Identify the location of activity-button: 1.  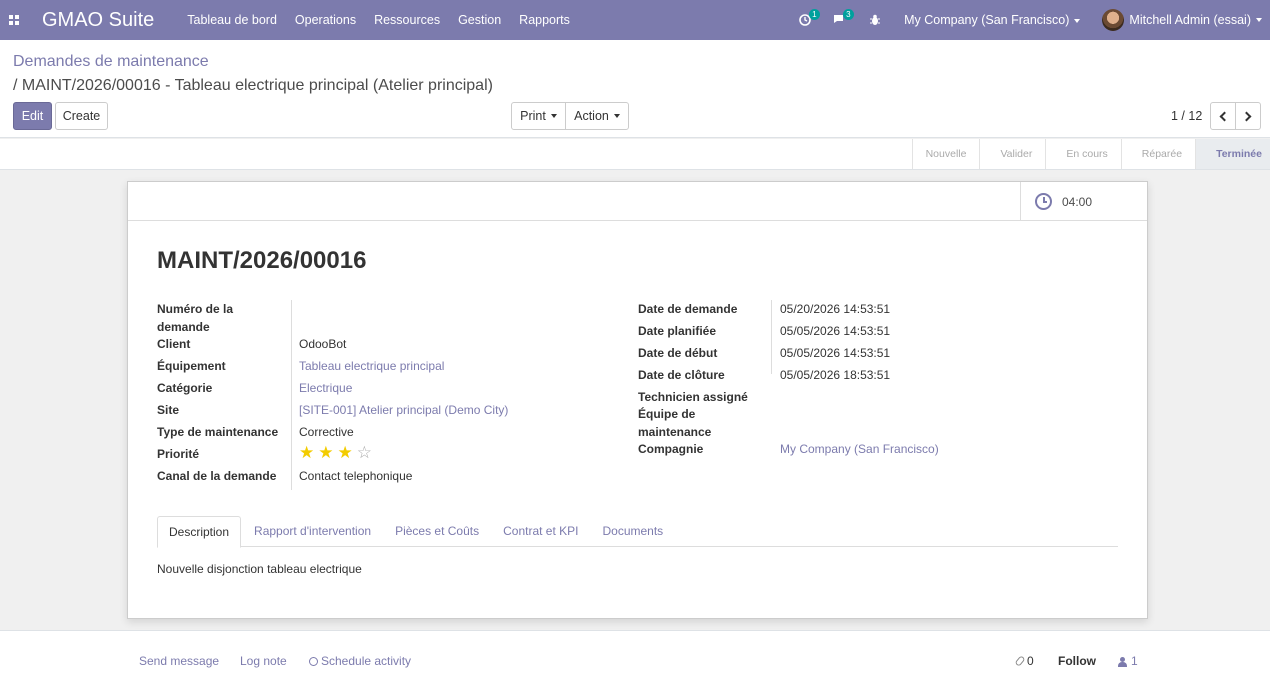
(809, 17).